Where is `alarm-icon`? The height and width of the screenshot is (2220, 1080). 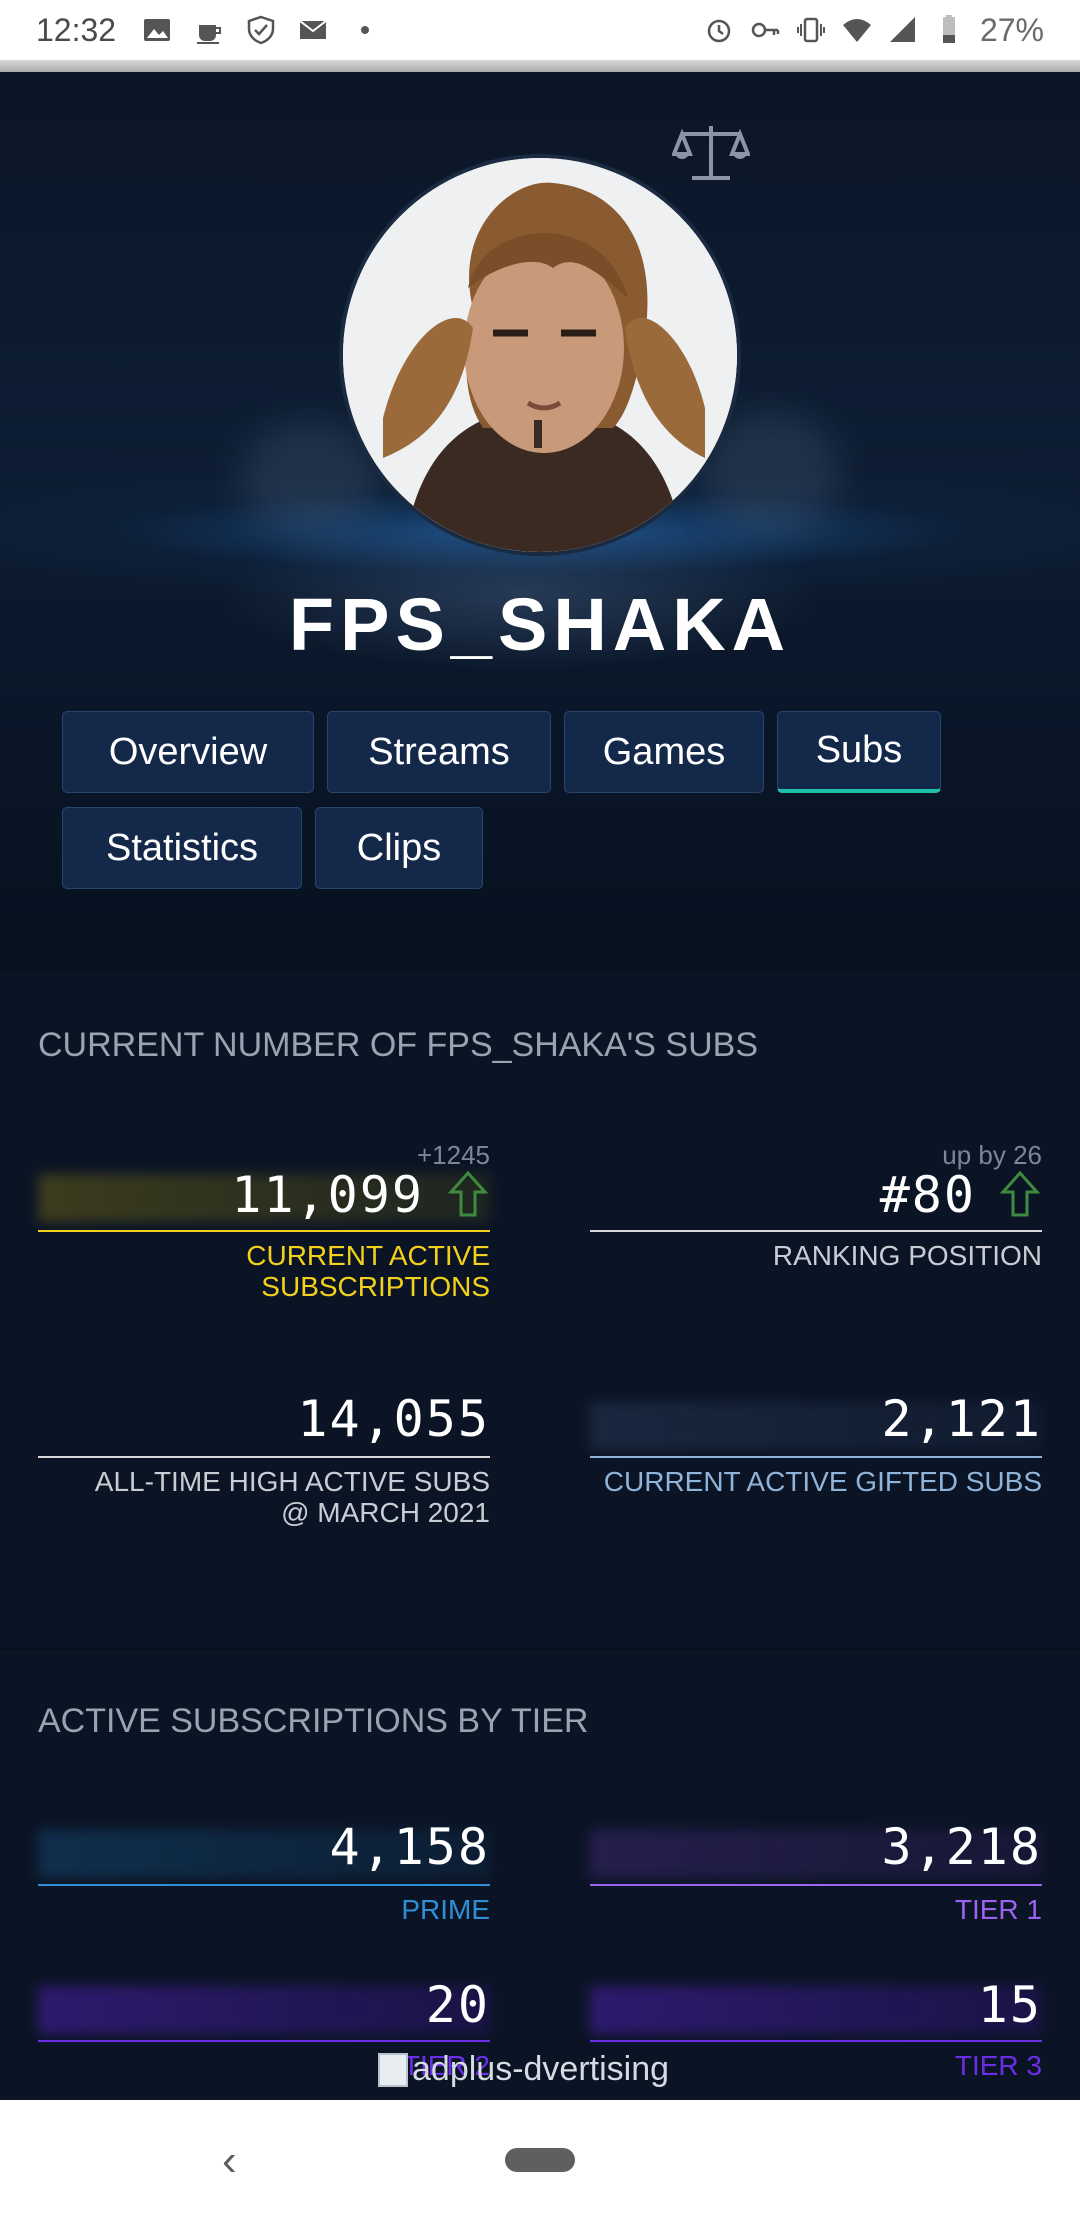
alarm-icon is located at coordinates (719, 31).